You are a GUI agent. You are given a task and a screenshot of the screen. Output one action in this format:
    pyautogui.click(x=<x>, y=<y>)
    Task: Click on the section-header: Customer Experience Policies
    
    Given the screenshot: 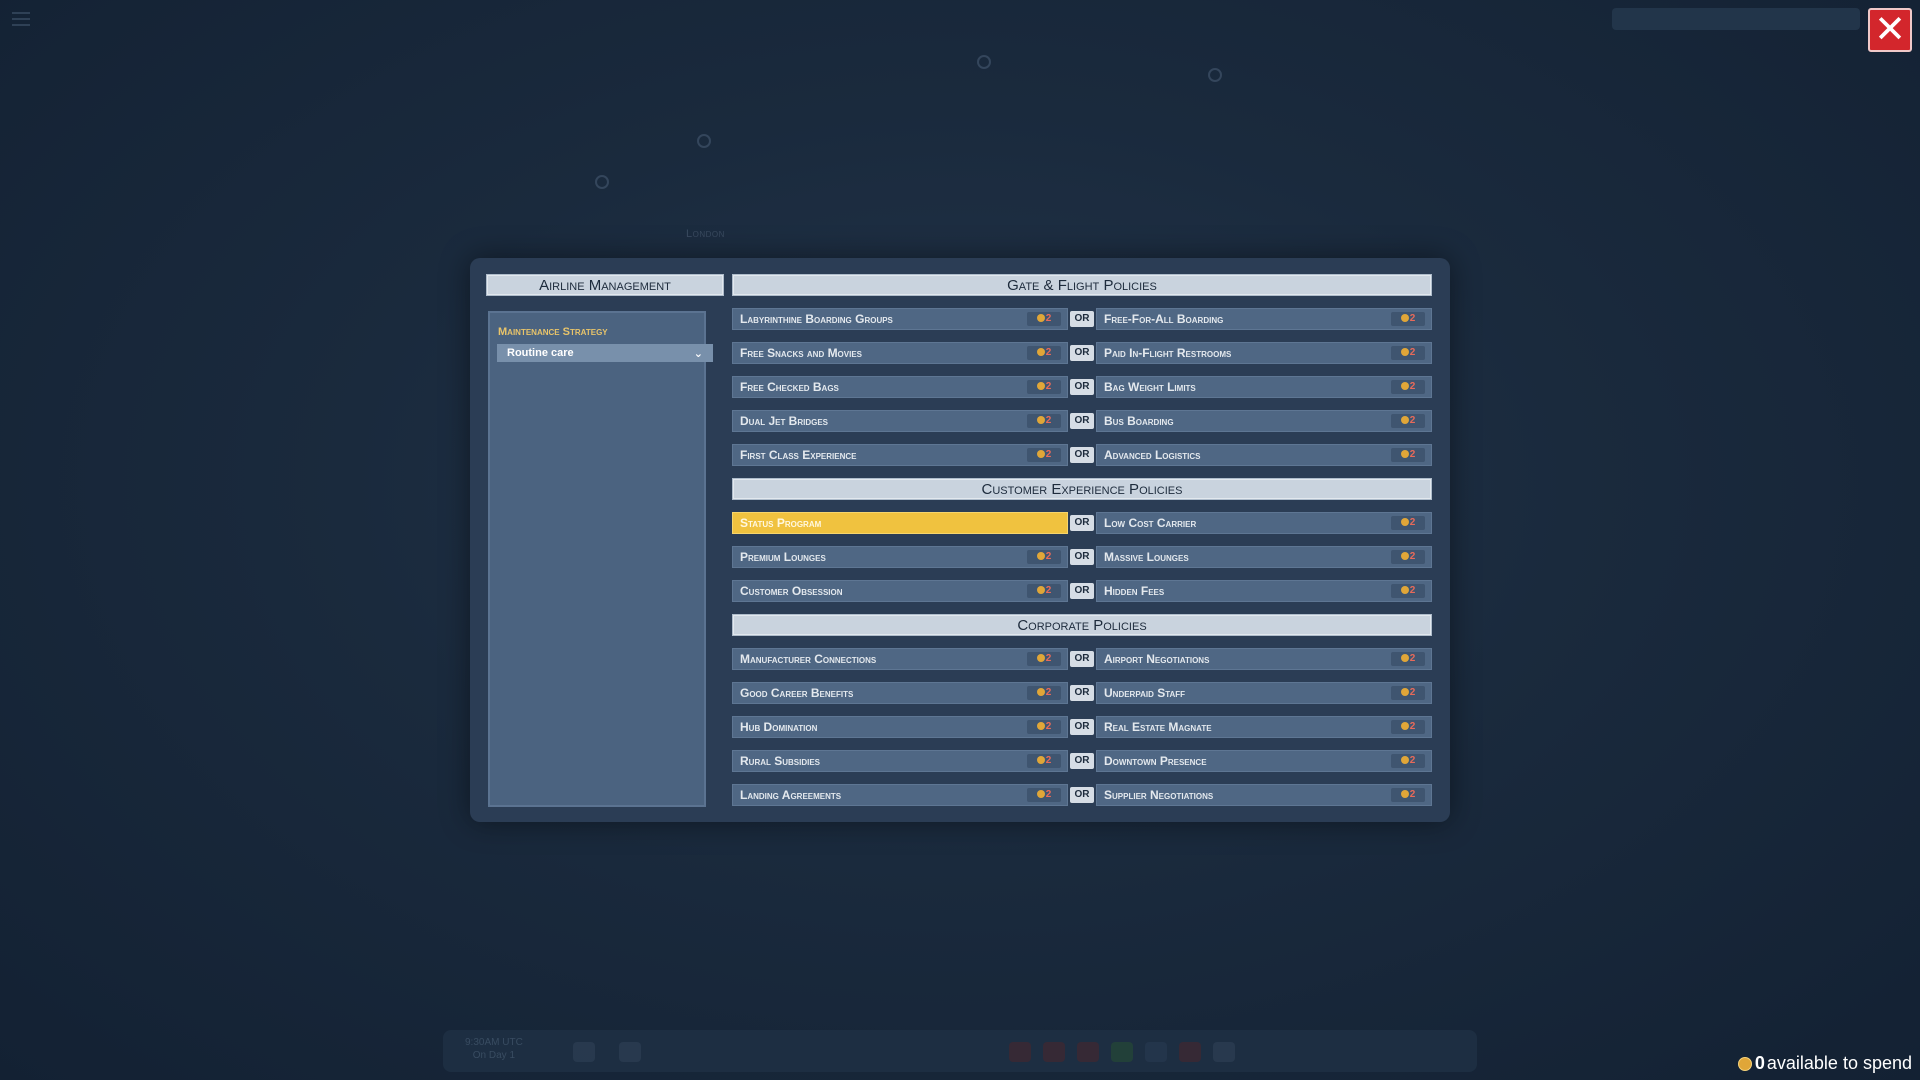 What is the action you would take?
    pyautogui.click(x=1082, y=489)
    